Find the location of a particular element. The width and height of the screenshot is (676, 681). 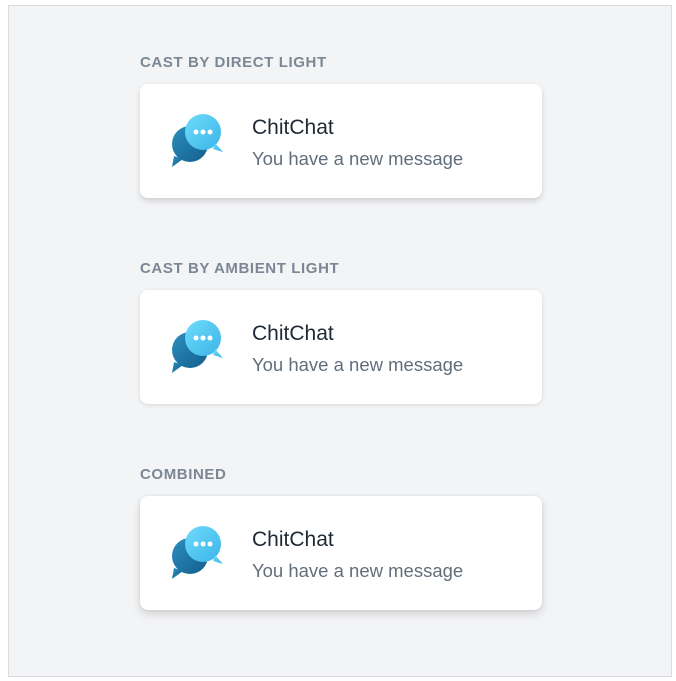

section-title: CAST BY AMBIENT LIGHT is located at coordinates (240, 268).